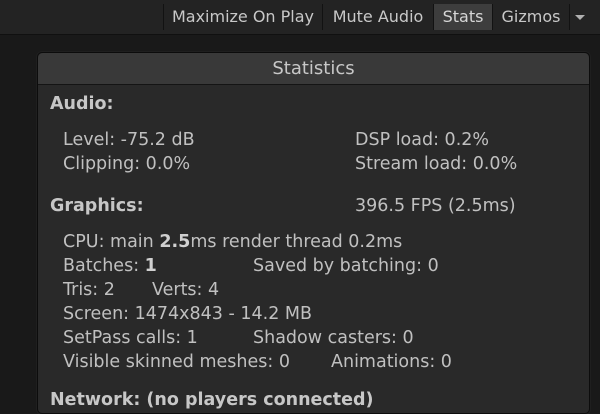 This screenshot has width=600, height=414. What do you see at coordinates (346, 266) in the screenshot?
I see `saved-by-batching: Saved by batching: 0` at bounding box center [346, 266].